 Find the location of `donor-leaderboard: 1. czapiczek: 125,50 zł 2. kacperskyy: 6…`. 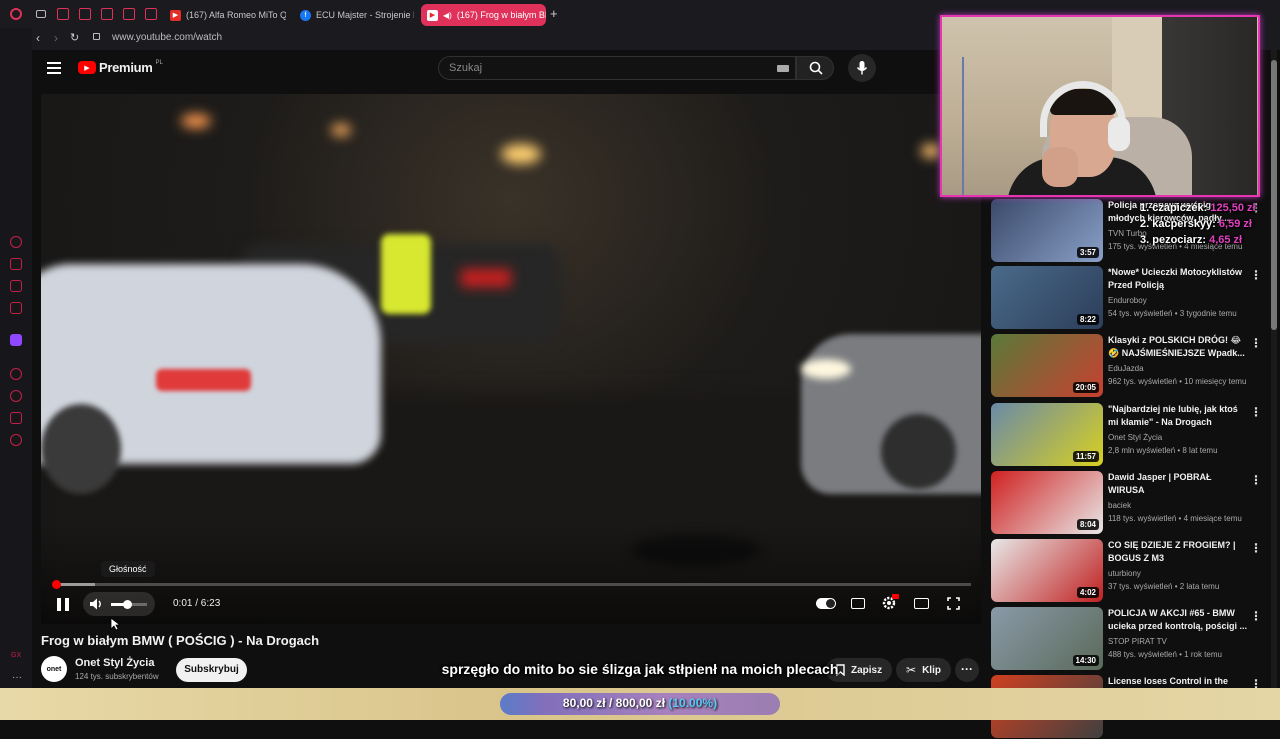

donor-leaderboard: 1. czapiczek: 125,50 zł 2. kacperskyy: 6… is located at coordinates (1205, 224).